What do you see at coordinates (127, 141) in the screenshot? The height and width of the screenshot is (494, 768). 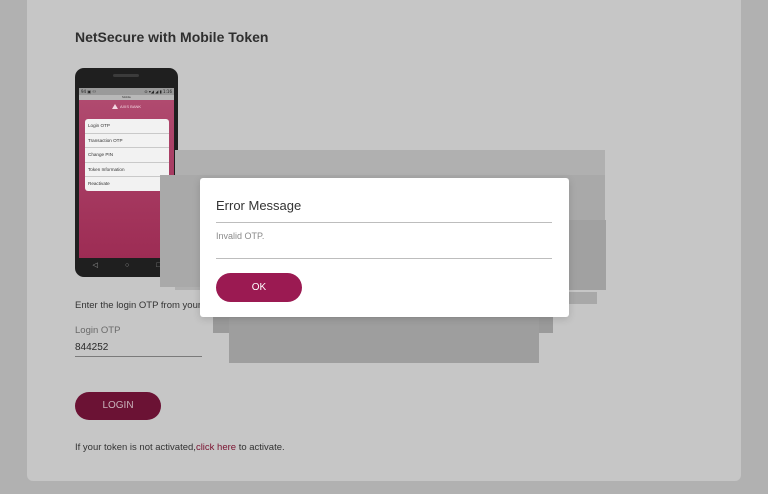 I see `phone-menu-item-transaction-otp: Transaction OTP` at bounding box center [127, 141].